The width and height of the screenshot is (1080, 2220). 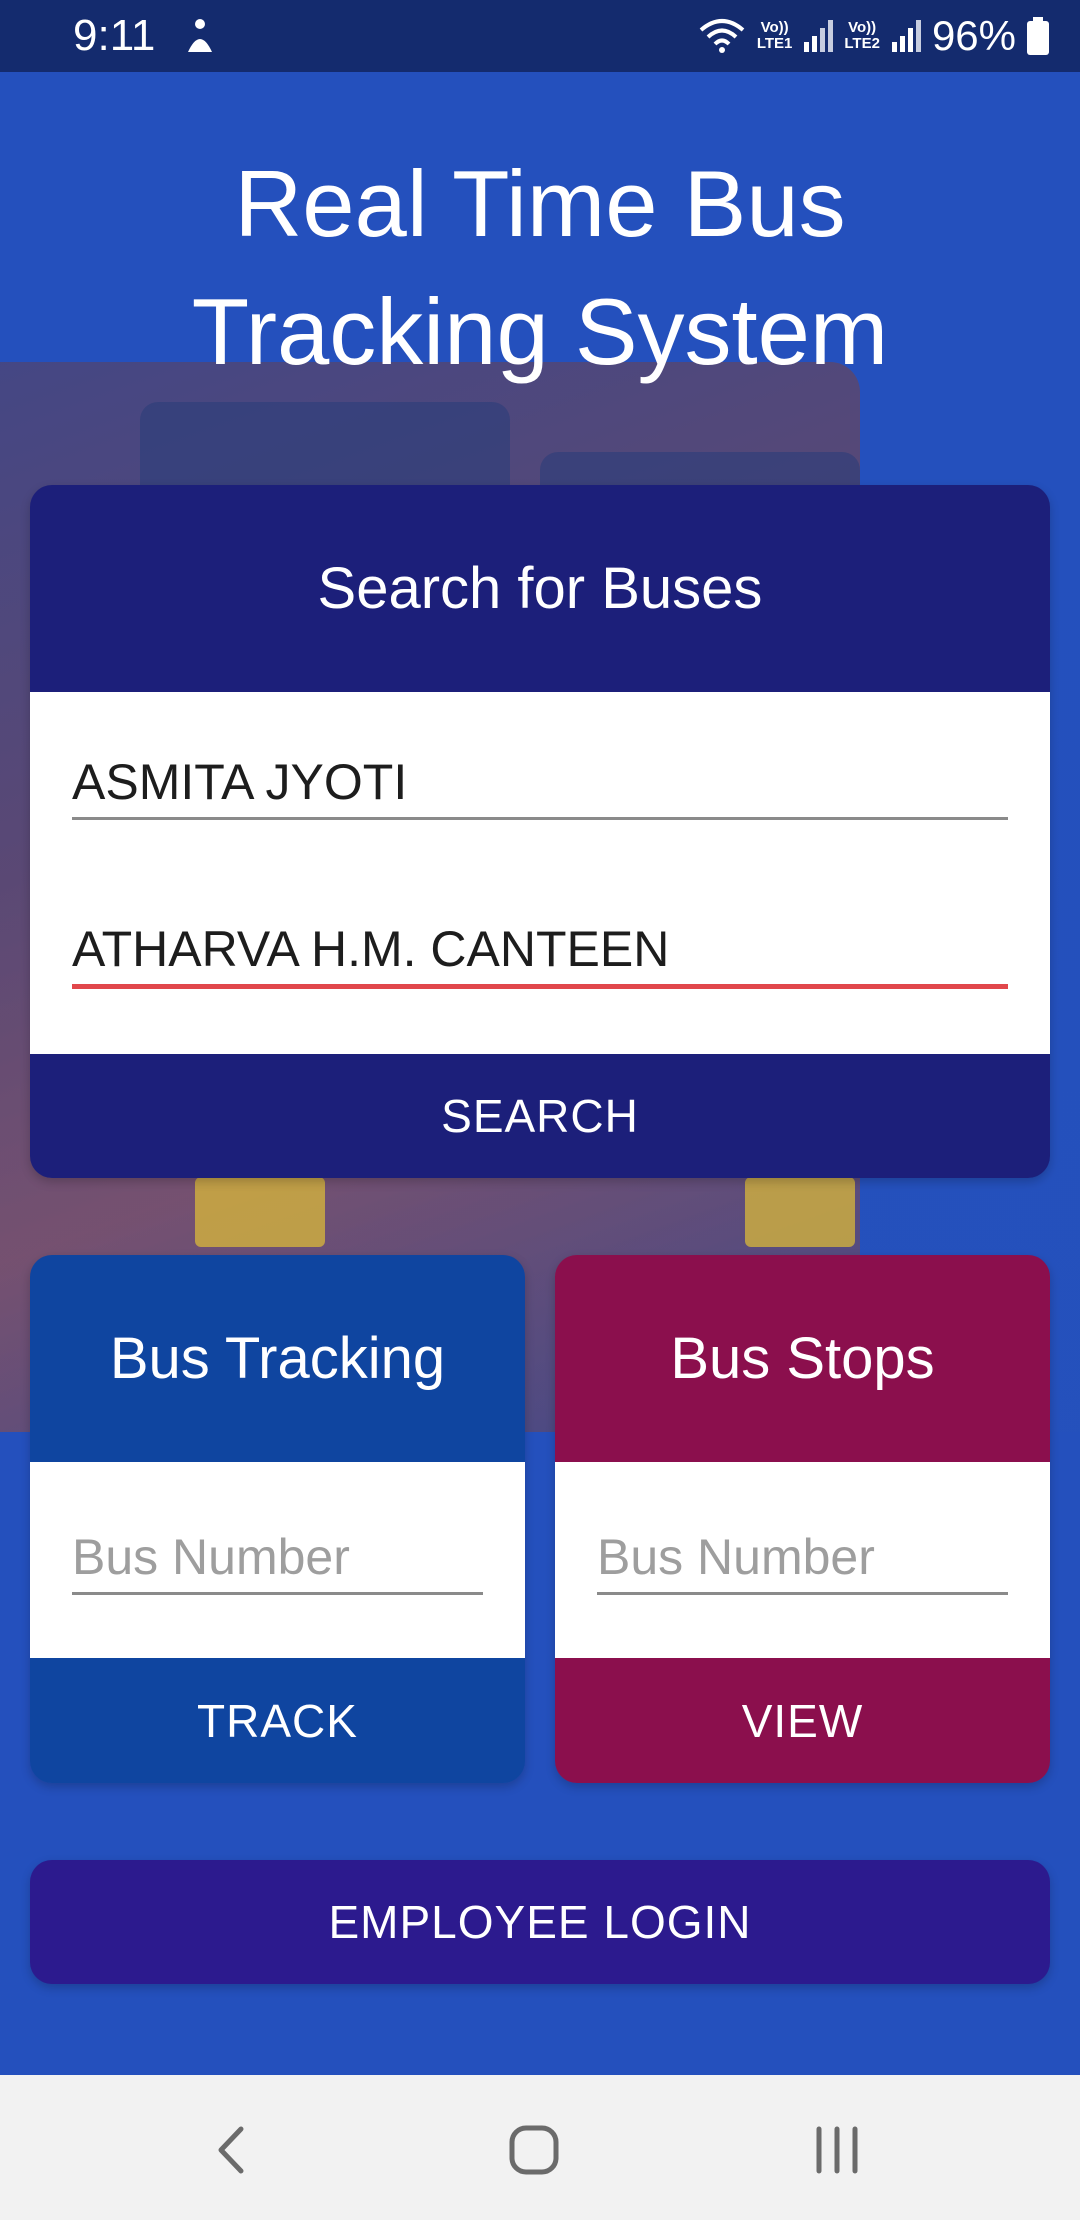 I want to click on recents-icon, so click(x=837, y=2150).